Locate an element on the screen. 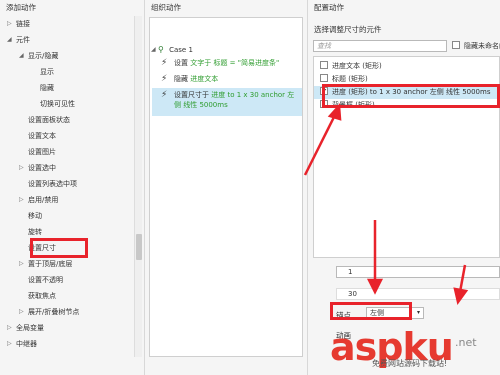 This screenshot has height=375, width=500. tree-item: ▷ 置于顶层/底层 is located at coordinates (69, 264).